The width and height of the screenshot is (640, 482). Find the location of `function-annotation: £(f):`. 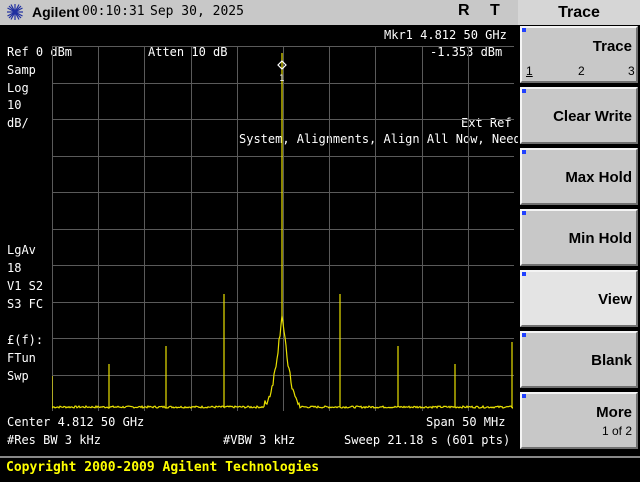

function-annotation: £(f): is located at coordinates (25, 340).